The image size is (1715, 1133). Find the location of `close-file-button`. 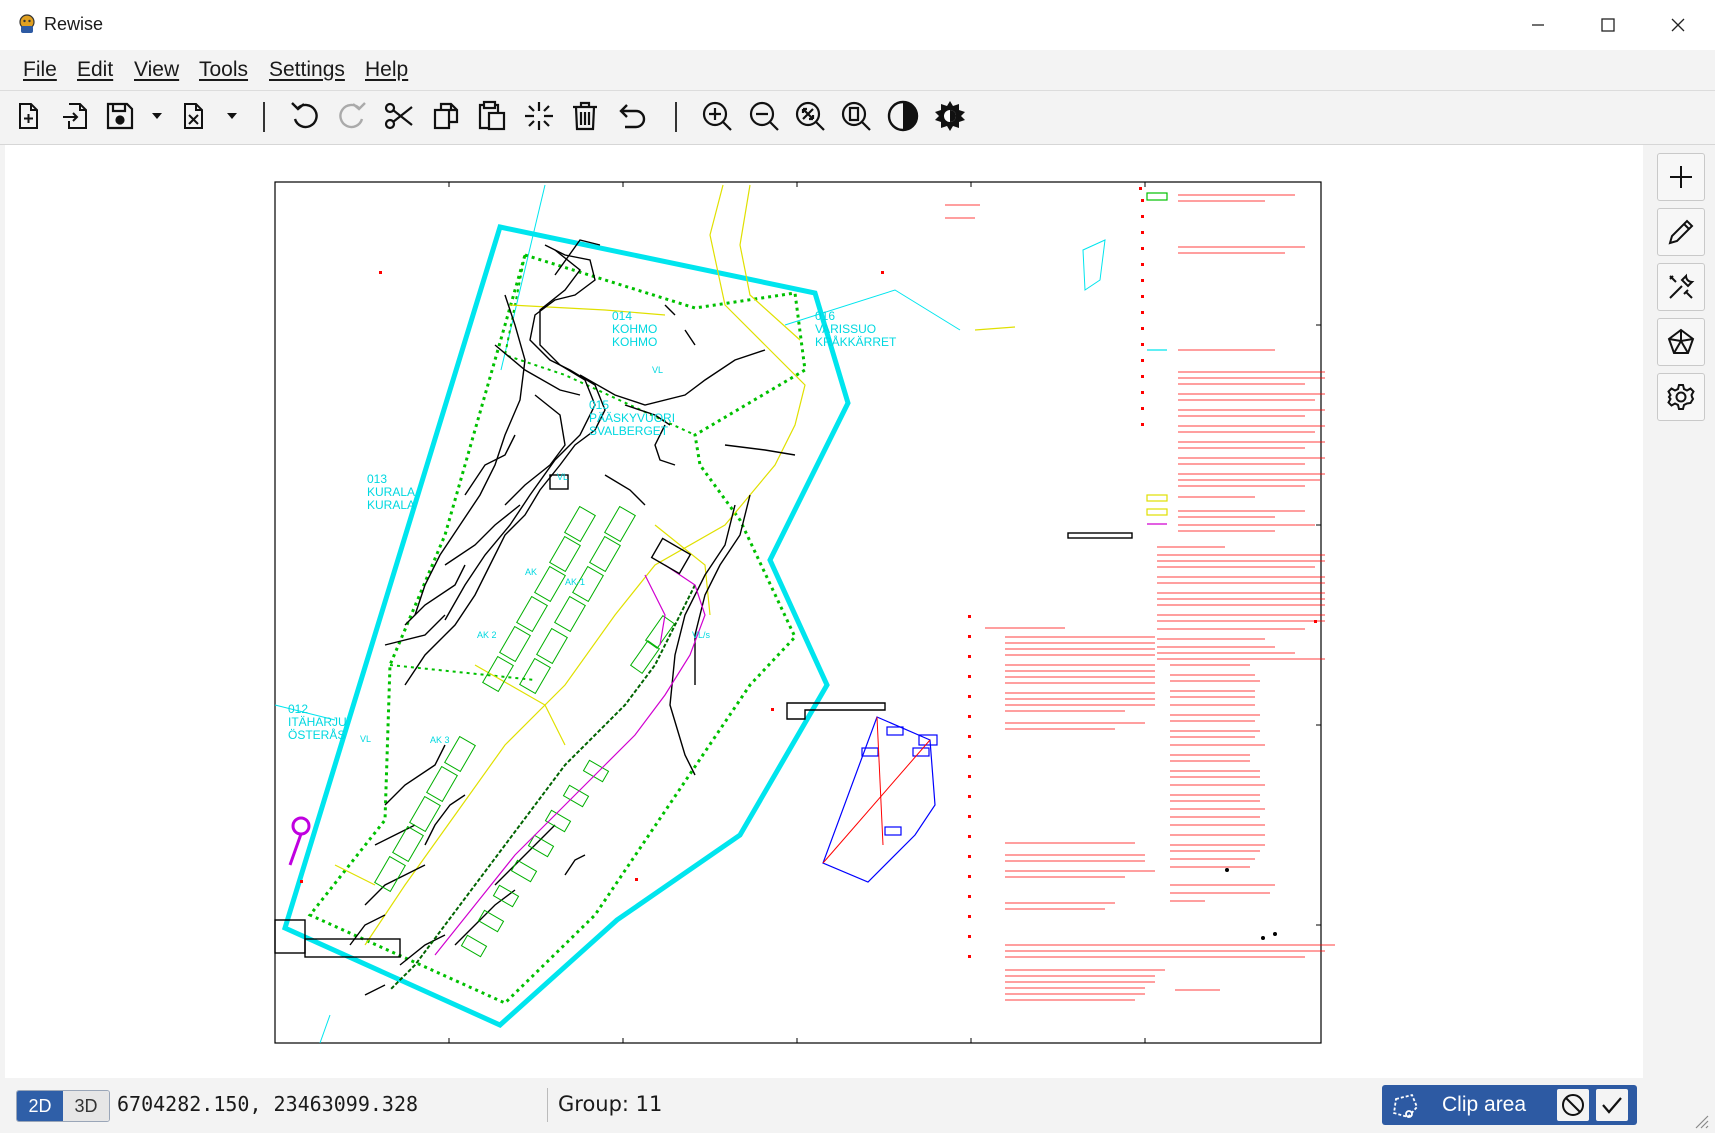

close-file-button is located at coordinates (194, 116).